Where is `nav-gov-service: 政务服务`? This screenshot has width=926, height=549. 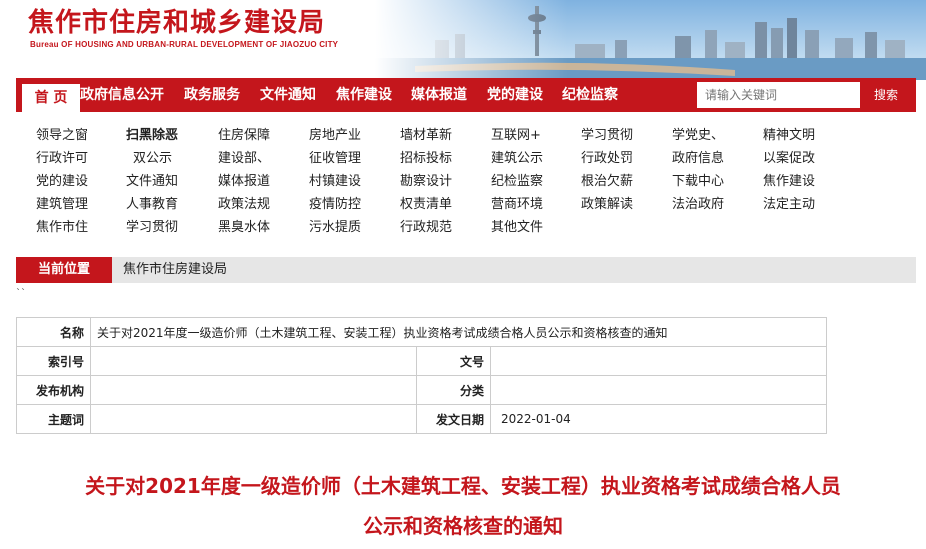
nav-gov-service: 政务服务 is located at coordinates (212, 95).